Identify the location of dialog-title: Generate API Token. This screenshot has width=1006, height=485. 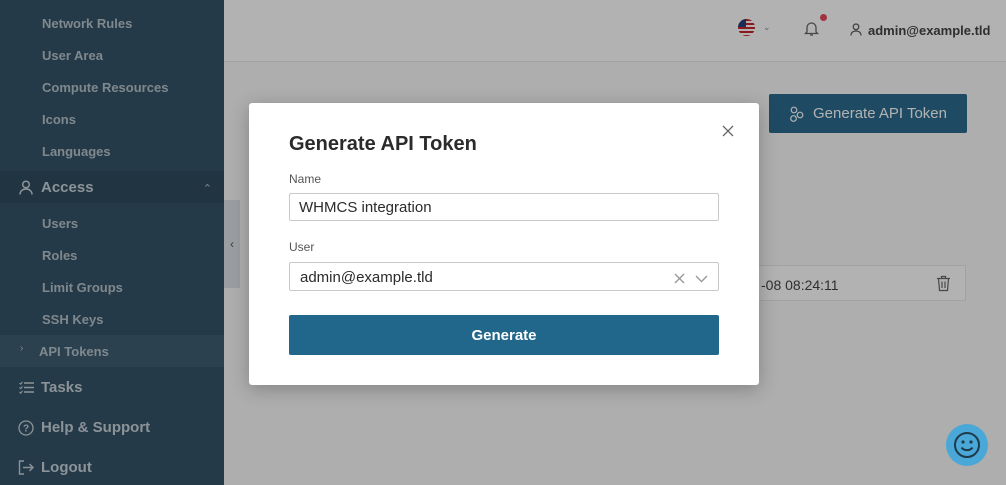
(383, 144).